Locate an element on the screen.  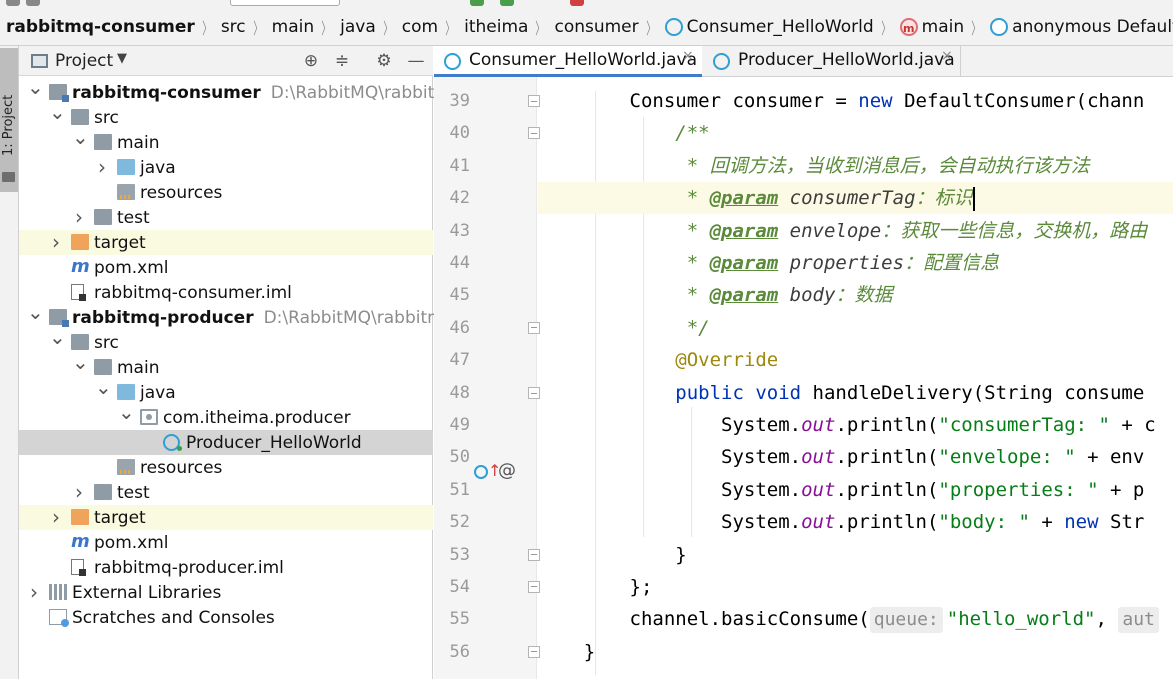
tree-item: › External Libraries is located at coordinates (226, 592).